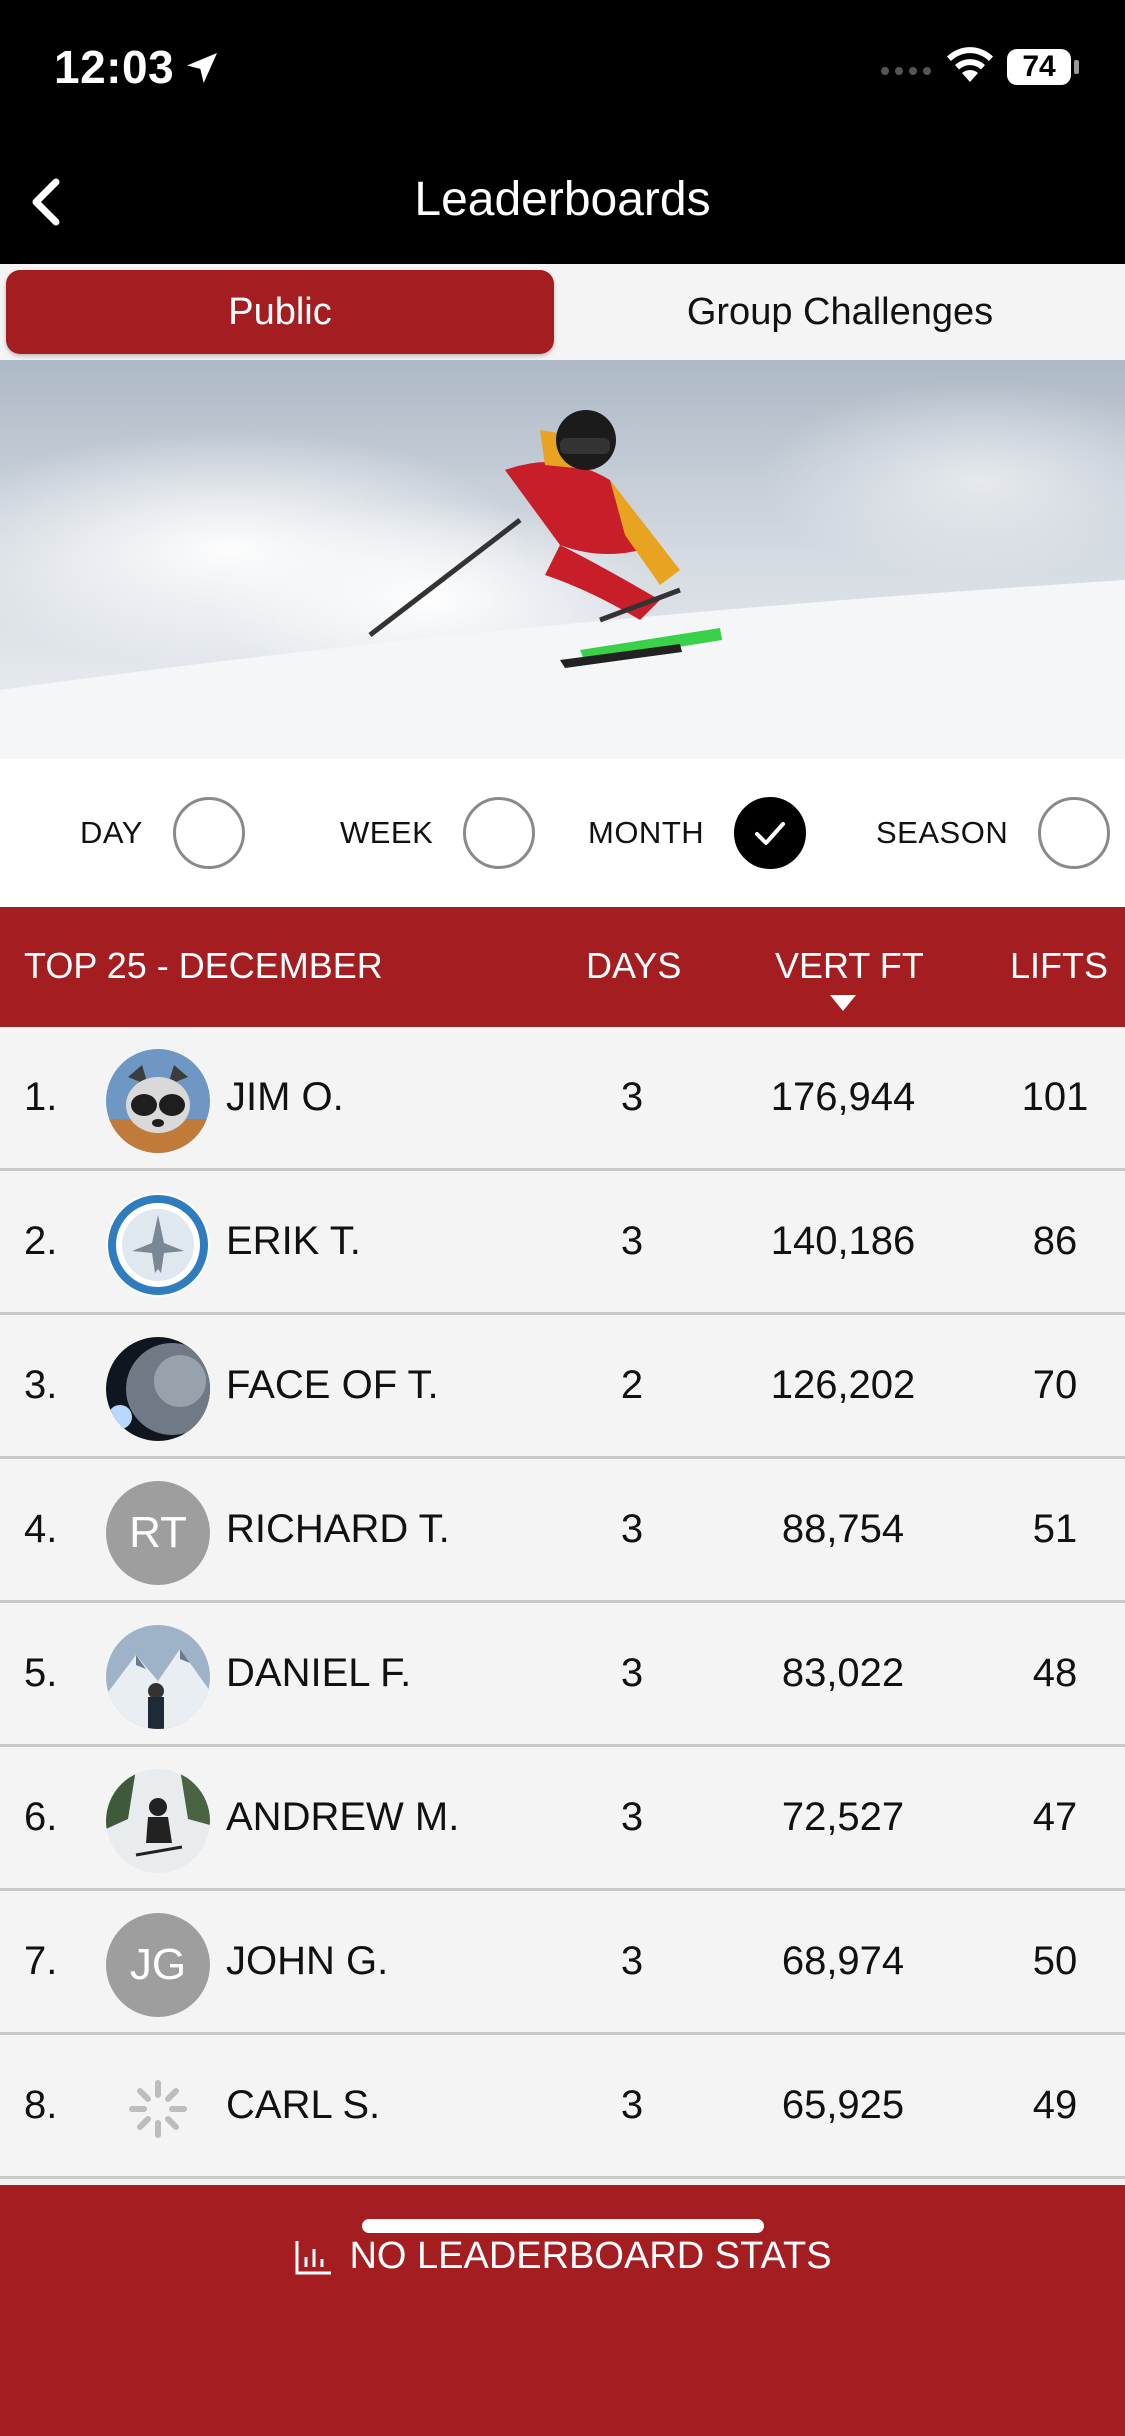 Image resolution: width=1125 pixels, height=2436 pixels. What do you see at coordinates (843, 2105) in the screenshot?
I see `row-vert: 65,925` at bounding box center [843, 2105].